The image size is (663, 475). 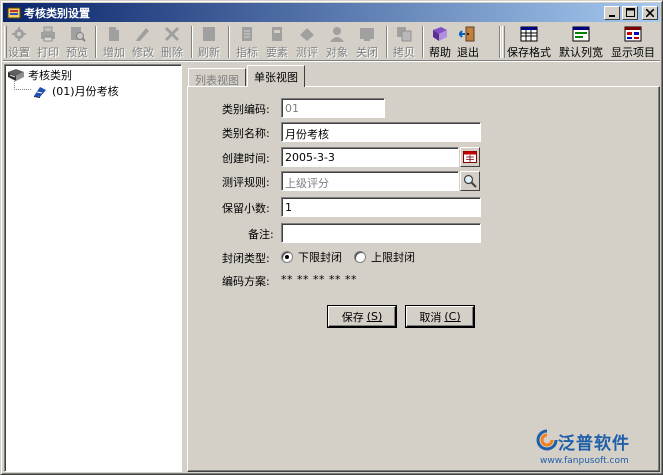 I want to click on watermark-brand: 泛普软件, so click(x=594, y=444).